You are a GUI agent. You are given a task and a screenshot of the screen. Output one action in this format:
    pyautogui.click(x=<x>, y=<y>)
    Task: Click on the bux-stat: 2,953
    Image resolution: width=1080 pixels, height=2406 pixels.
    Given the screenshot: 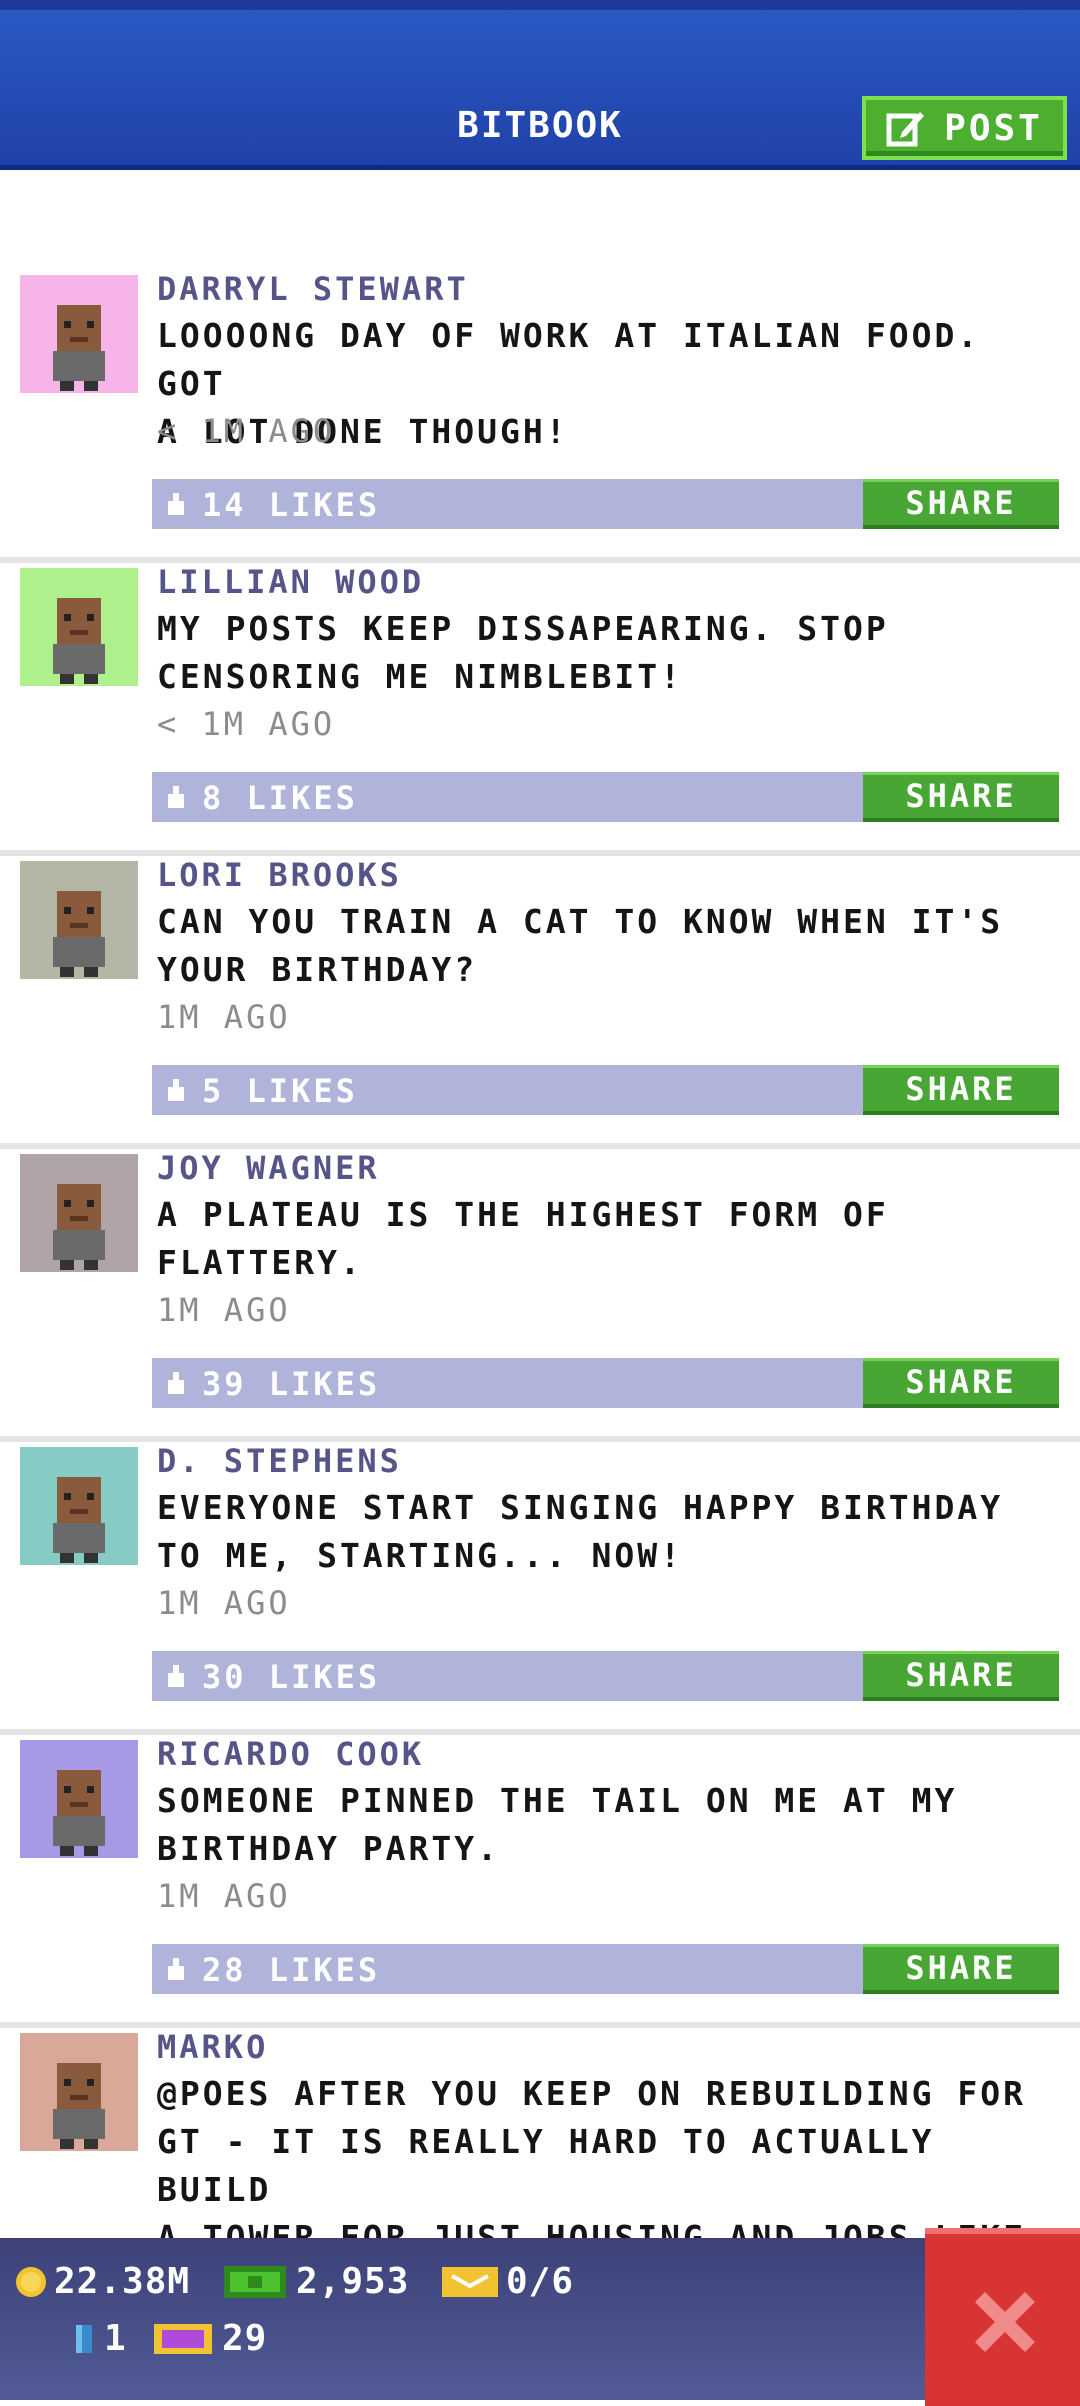 What is the action you would take?
    pyautogui.click(x=315, y=2281)
    